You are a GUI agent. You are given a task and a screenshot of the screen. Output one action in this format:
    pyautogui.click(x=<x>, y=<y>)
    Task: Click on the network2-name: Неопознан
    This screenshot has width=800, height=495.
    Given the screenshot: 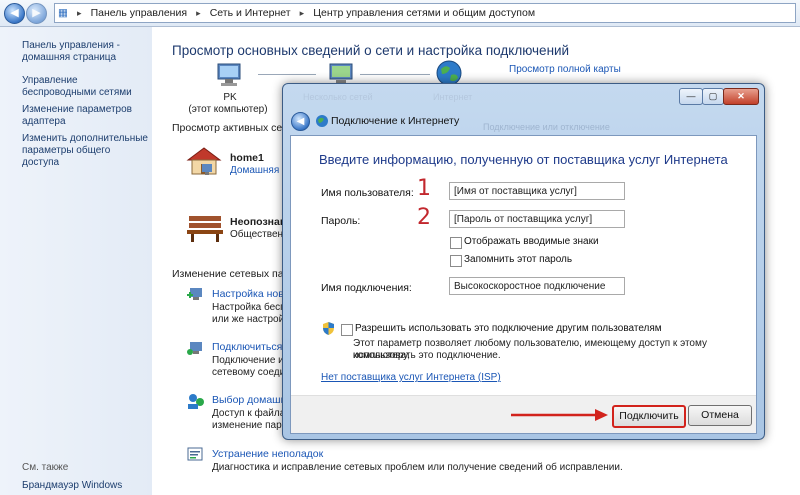 What is the action you would take?
    pyautogui.click(x=258, y=222)
    